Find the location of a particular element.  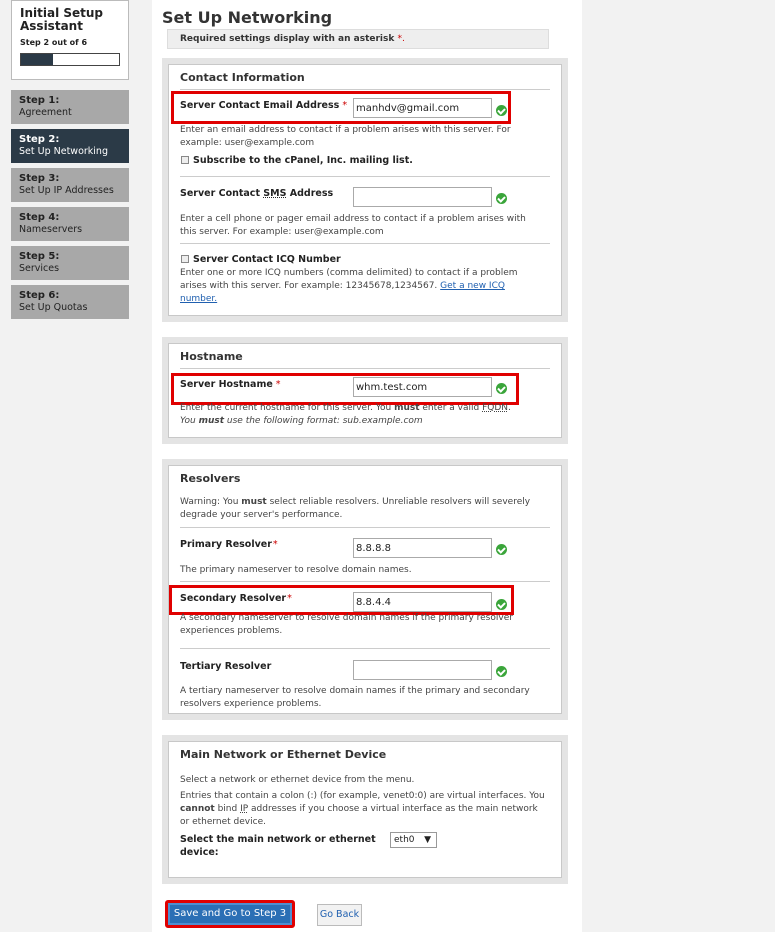

page-title: Set Up Networking is located at coordinates (247, 17).